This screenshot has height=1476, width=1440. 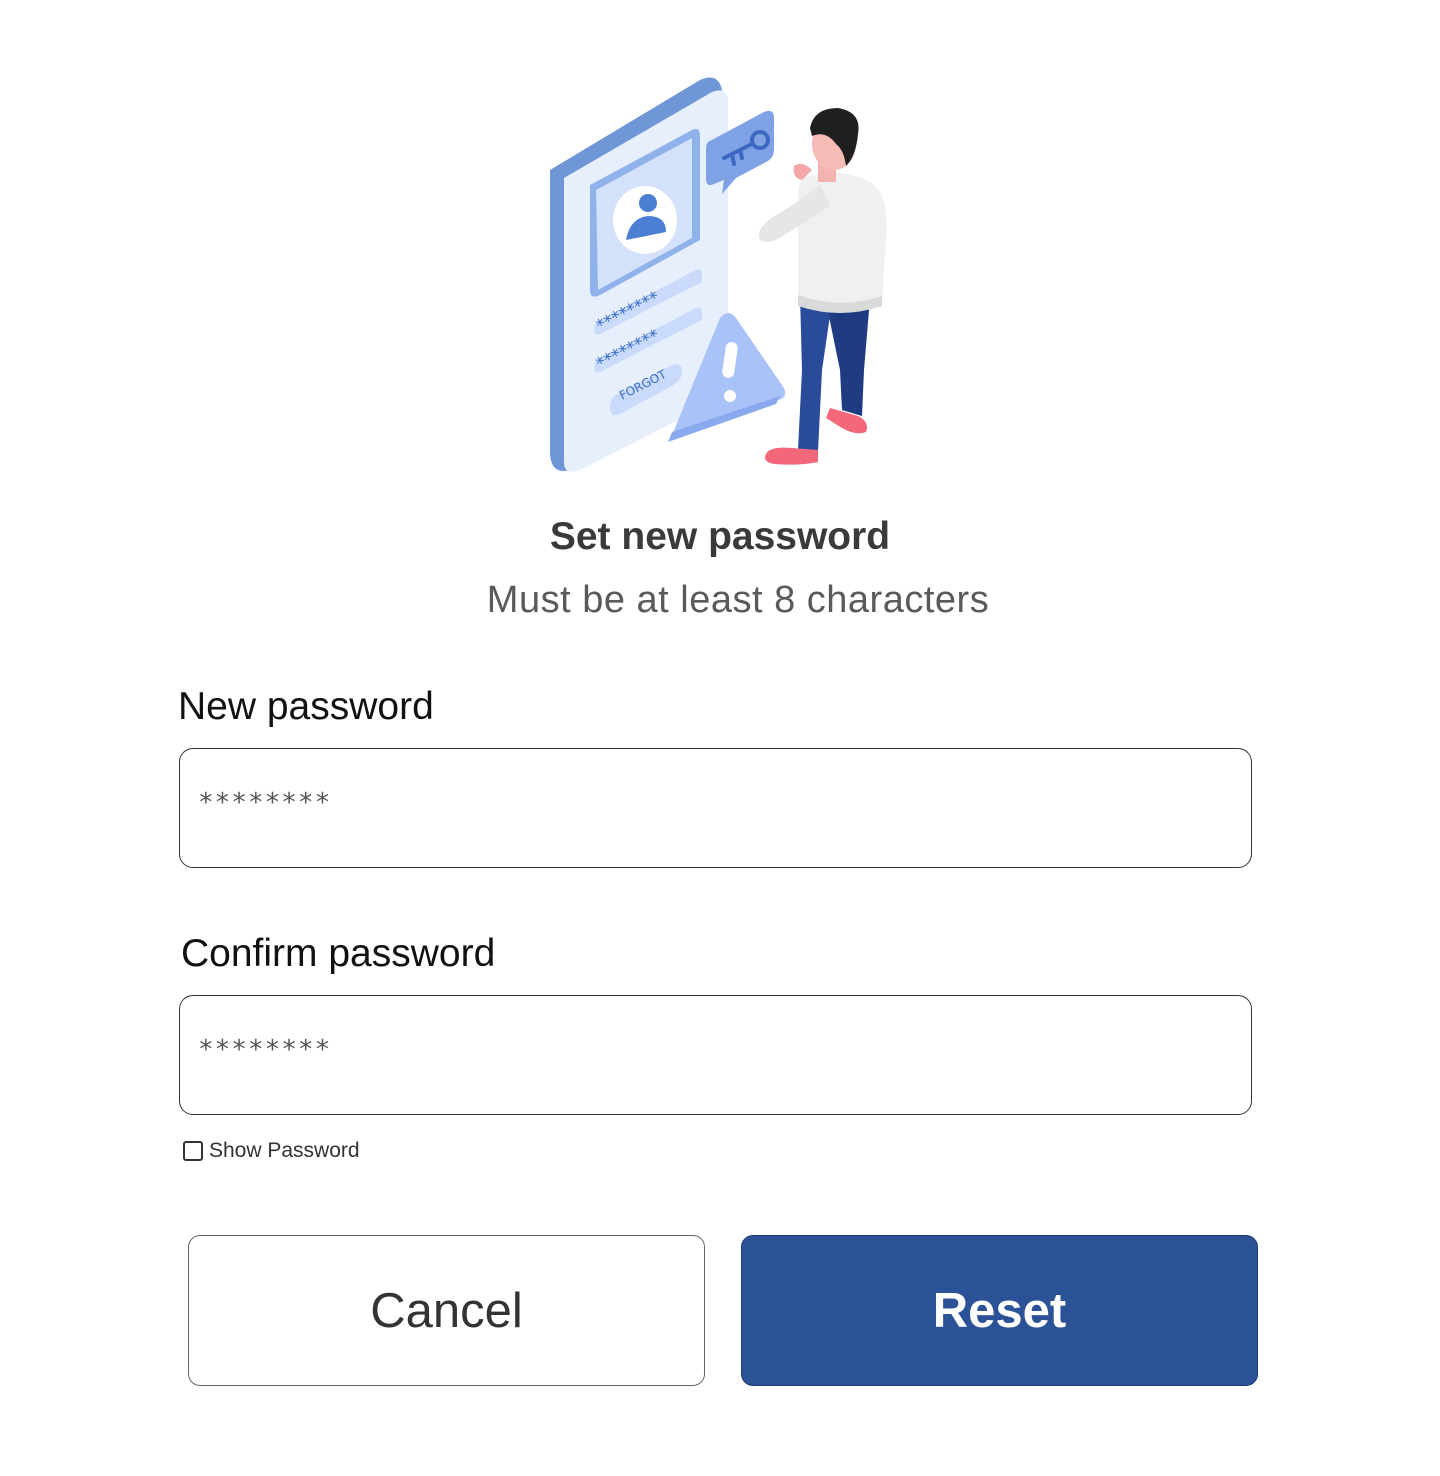 I want to click on confirm-password-field-box, so click(x=715, y=1055).